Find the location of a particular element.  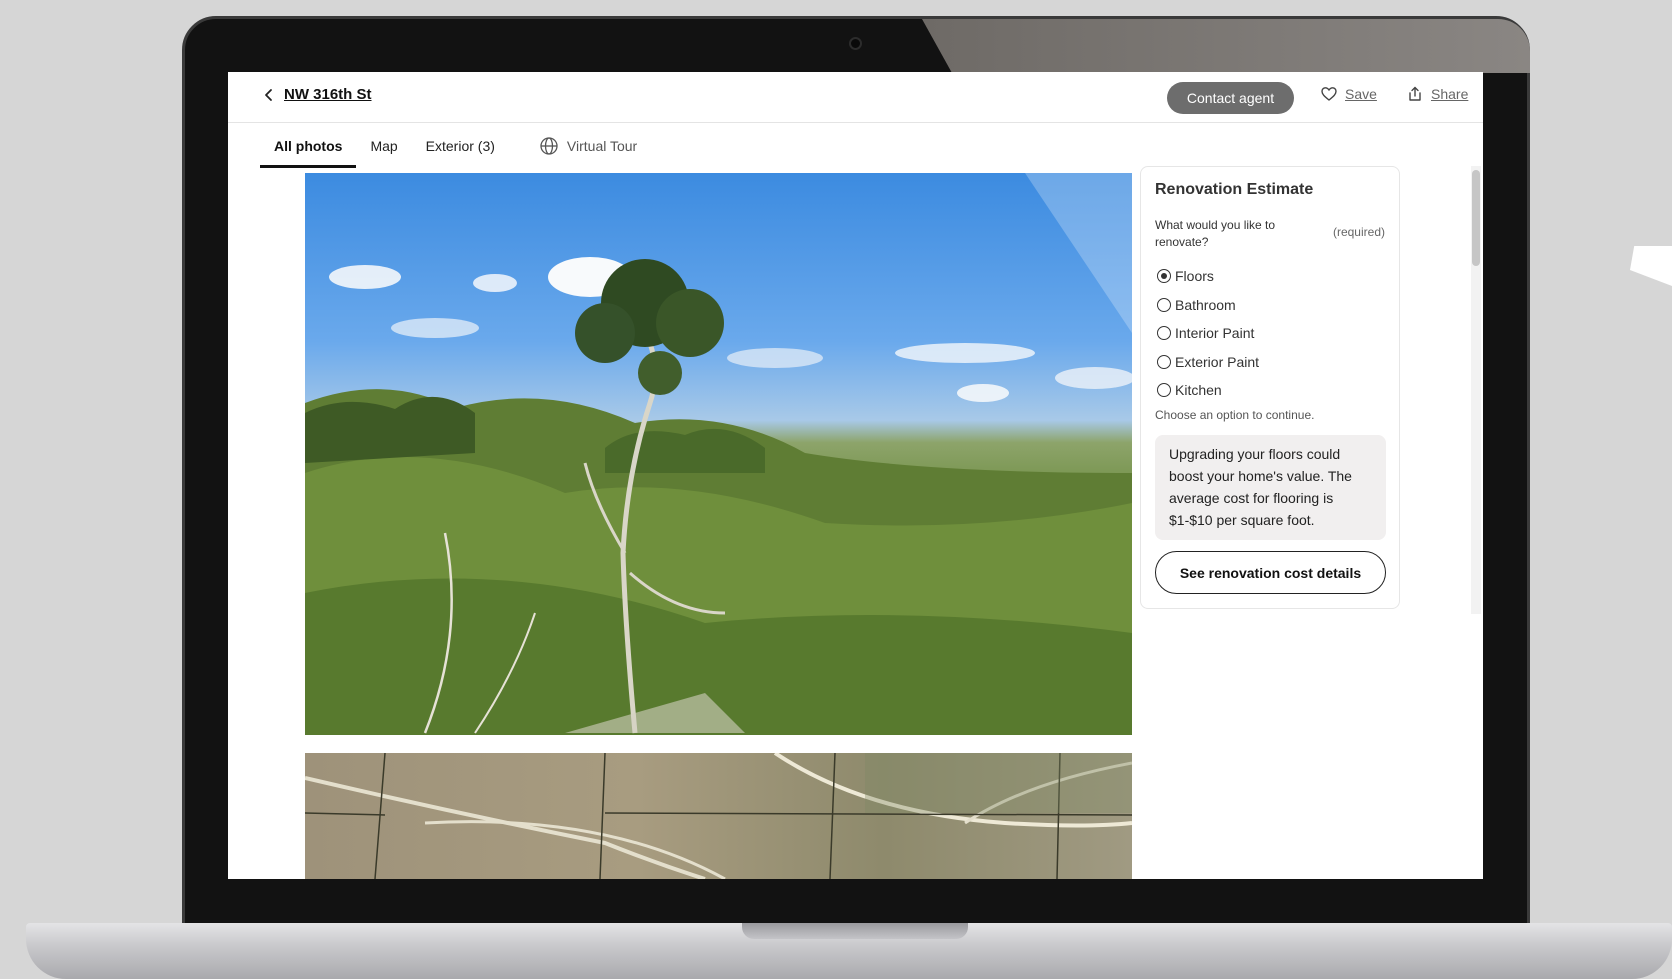

radio-exterior-paint is located at coordinates (1164, 361).